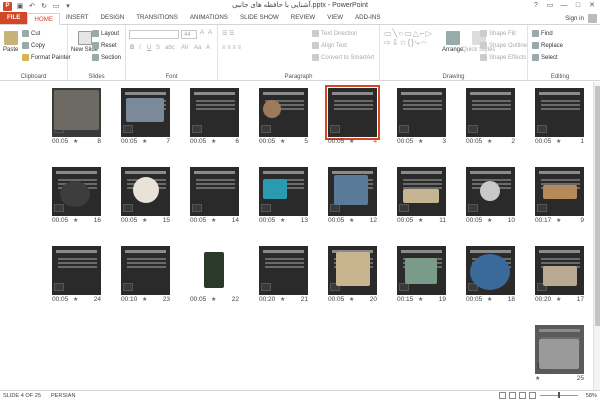  Describe the element at coordinates (547, 45) in the screenshot. I see `replace-button: Replace` at that location.